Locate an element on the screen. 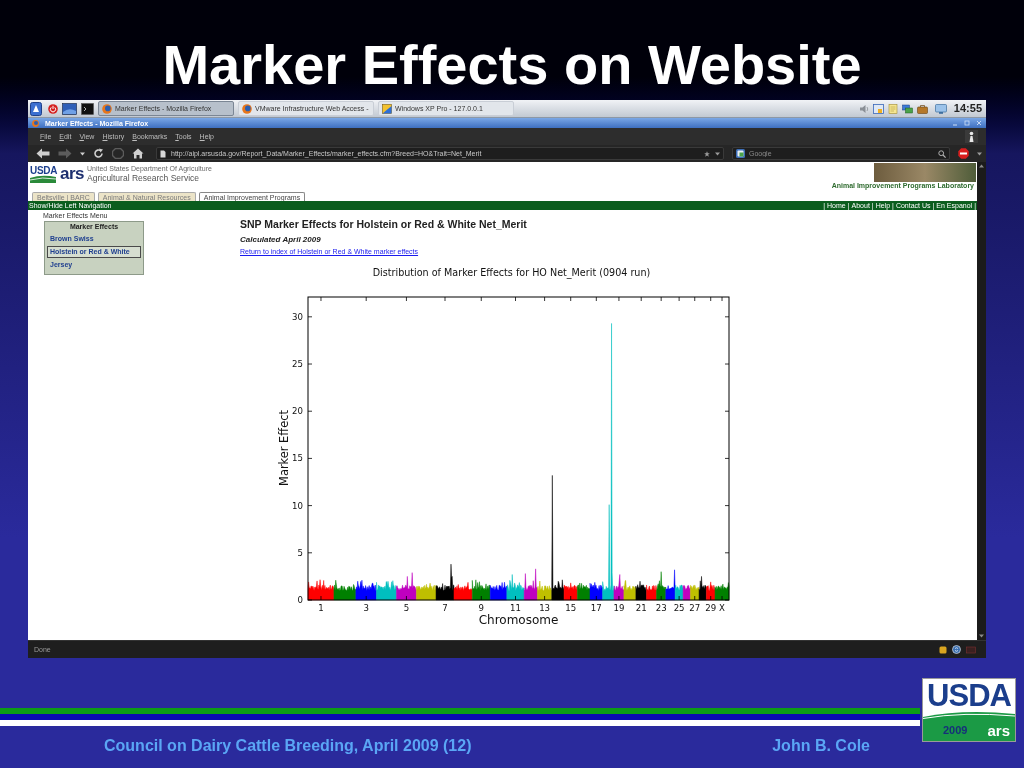 This screenshot has height=768, width=1024. x-tick-label: 3 is located at coordinates (366, 608).